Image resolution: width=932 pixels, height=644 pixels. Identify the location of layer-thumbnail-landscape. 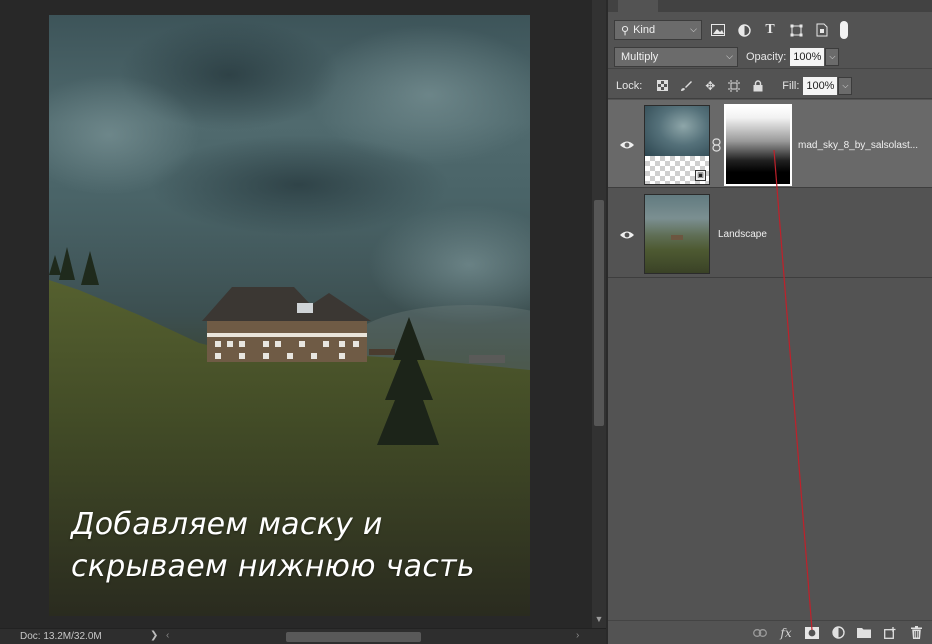
(677, 234).